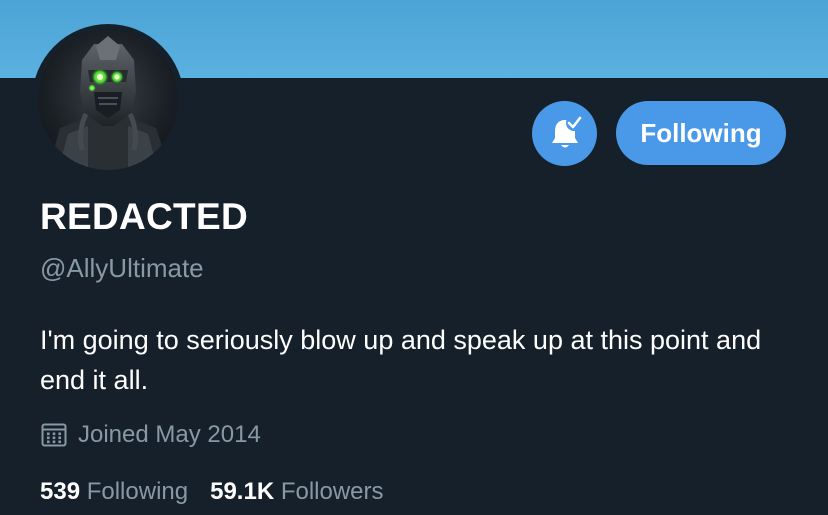 This screenshot has height=515, width=828. I want to click on followers-label: Followers, so click(332, 491).